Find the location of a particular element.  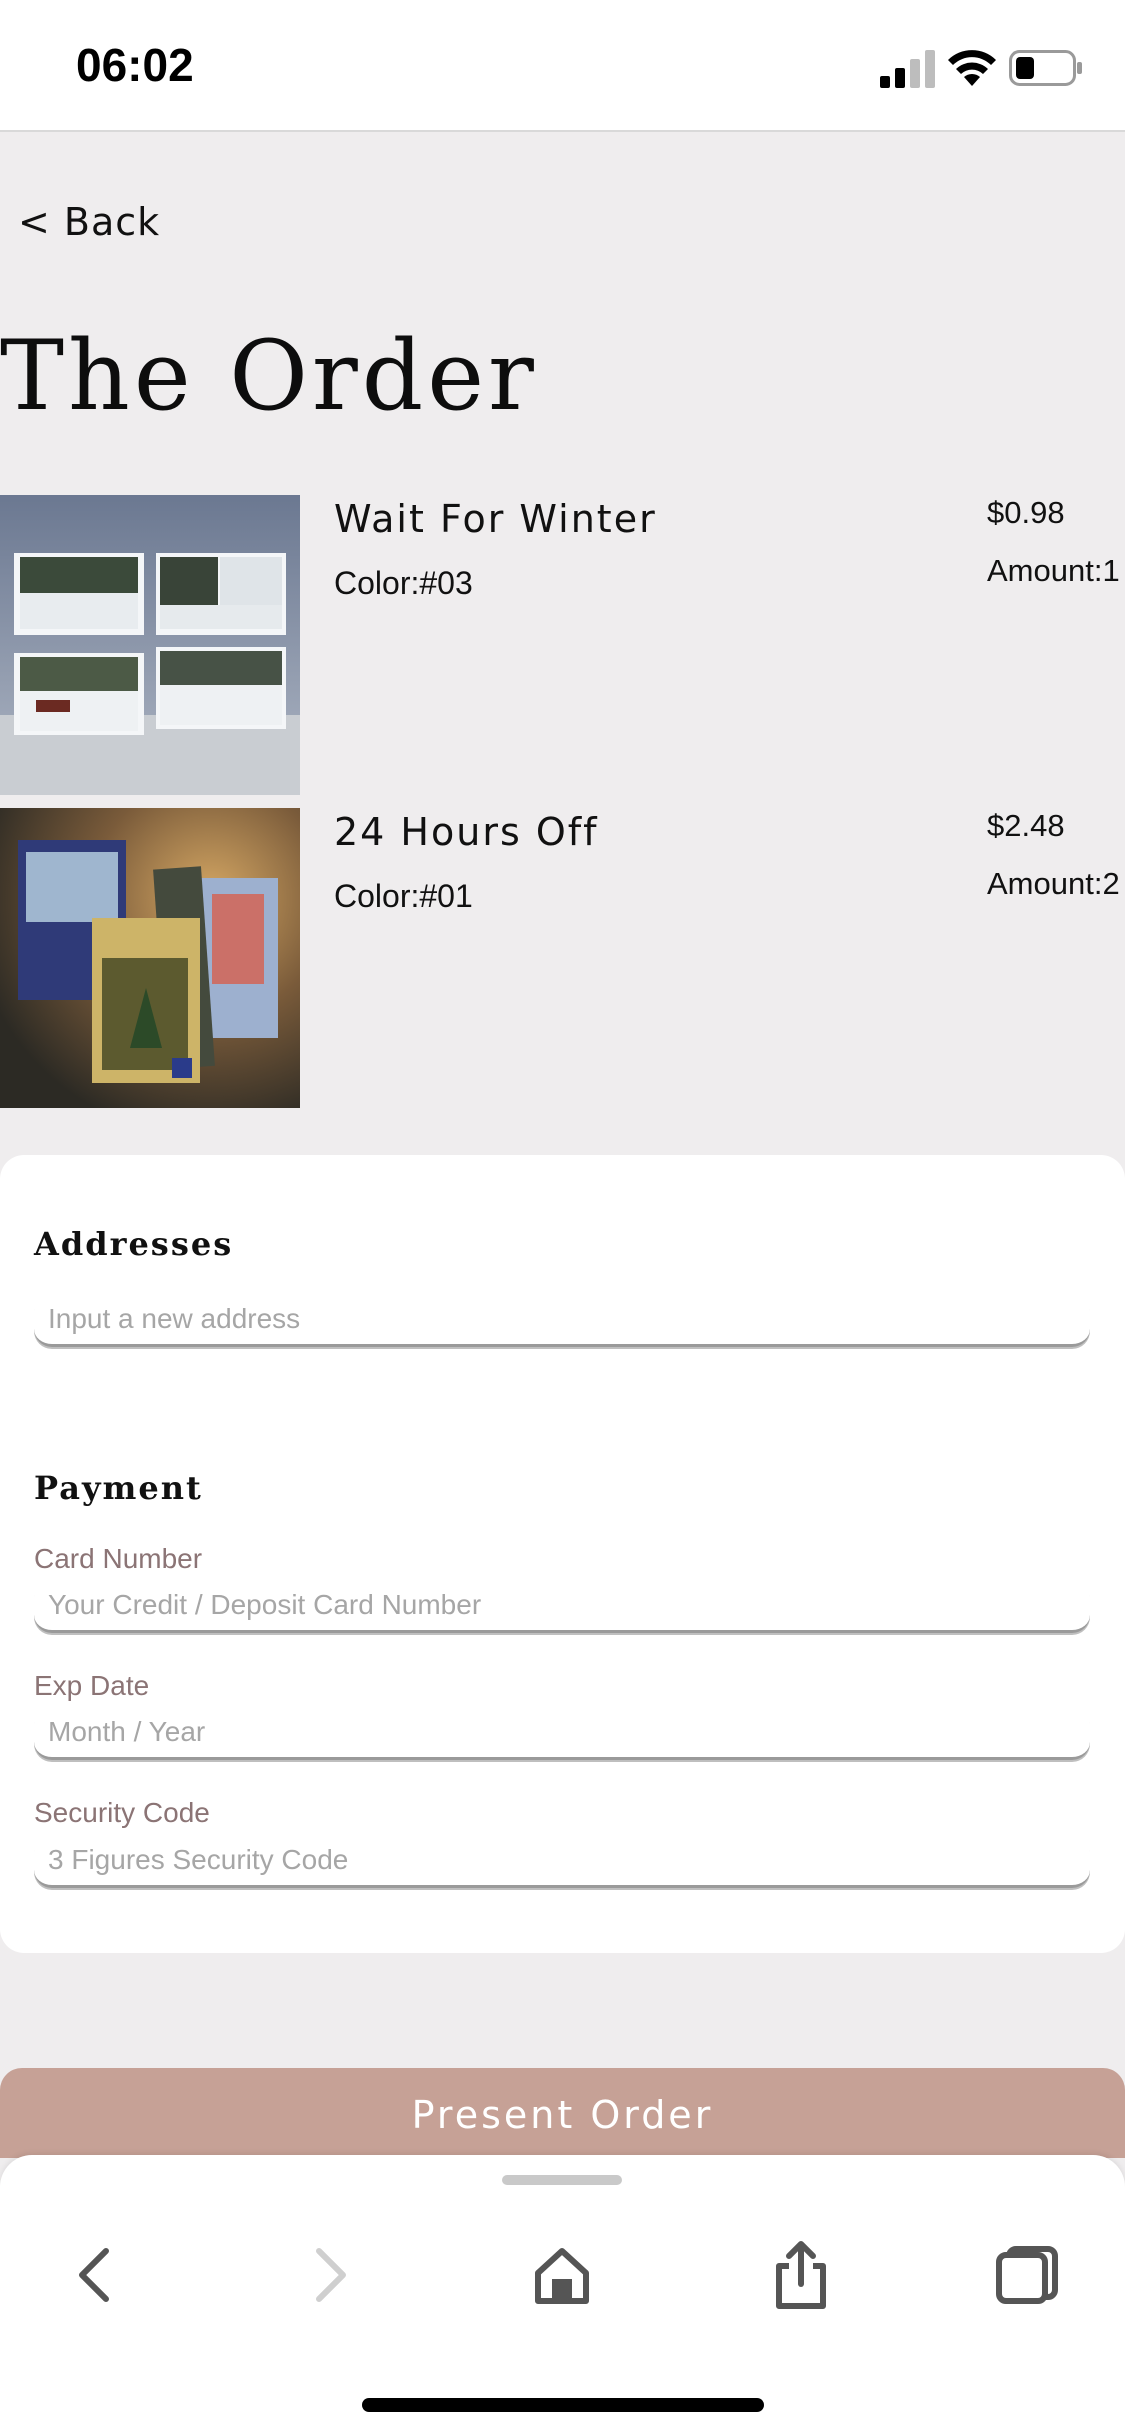

cellular-signal-icon is located at coordinates (907, 69).